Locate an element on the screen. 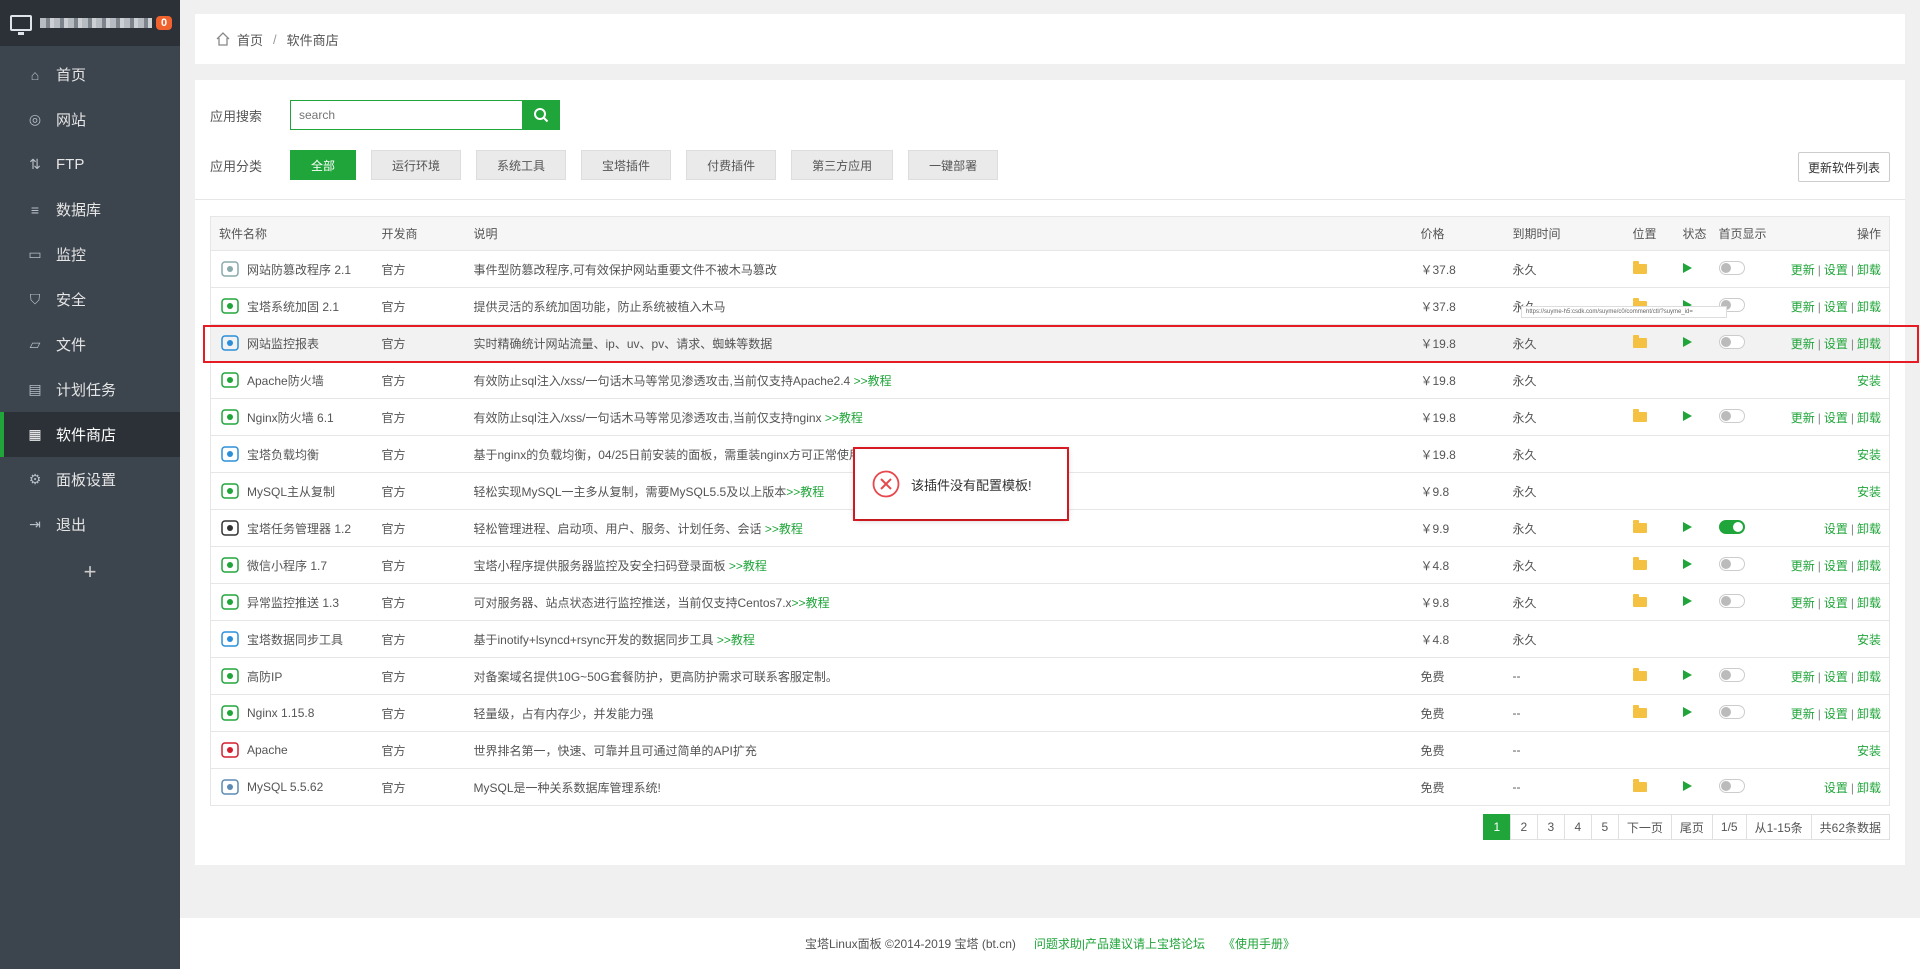 Image resolution: width=1920 pixels, height=969 pixels. footer-manual-link: 《使用手册》 is located at coordinates (1259, 943).